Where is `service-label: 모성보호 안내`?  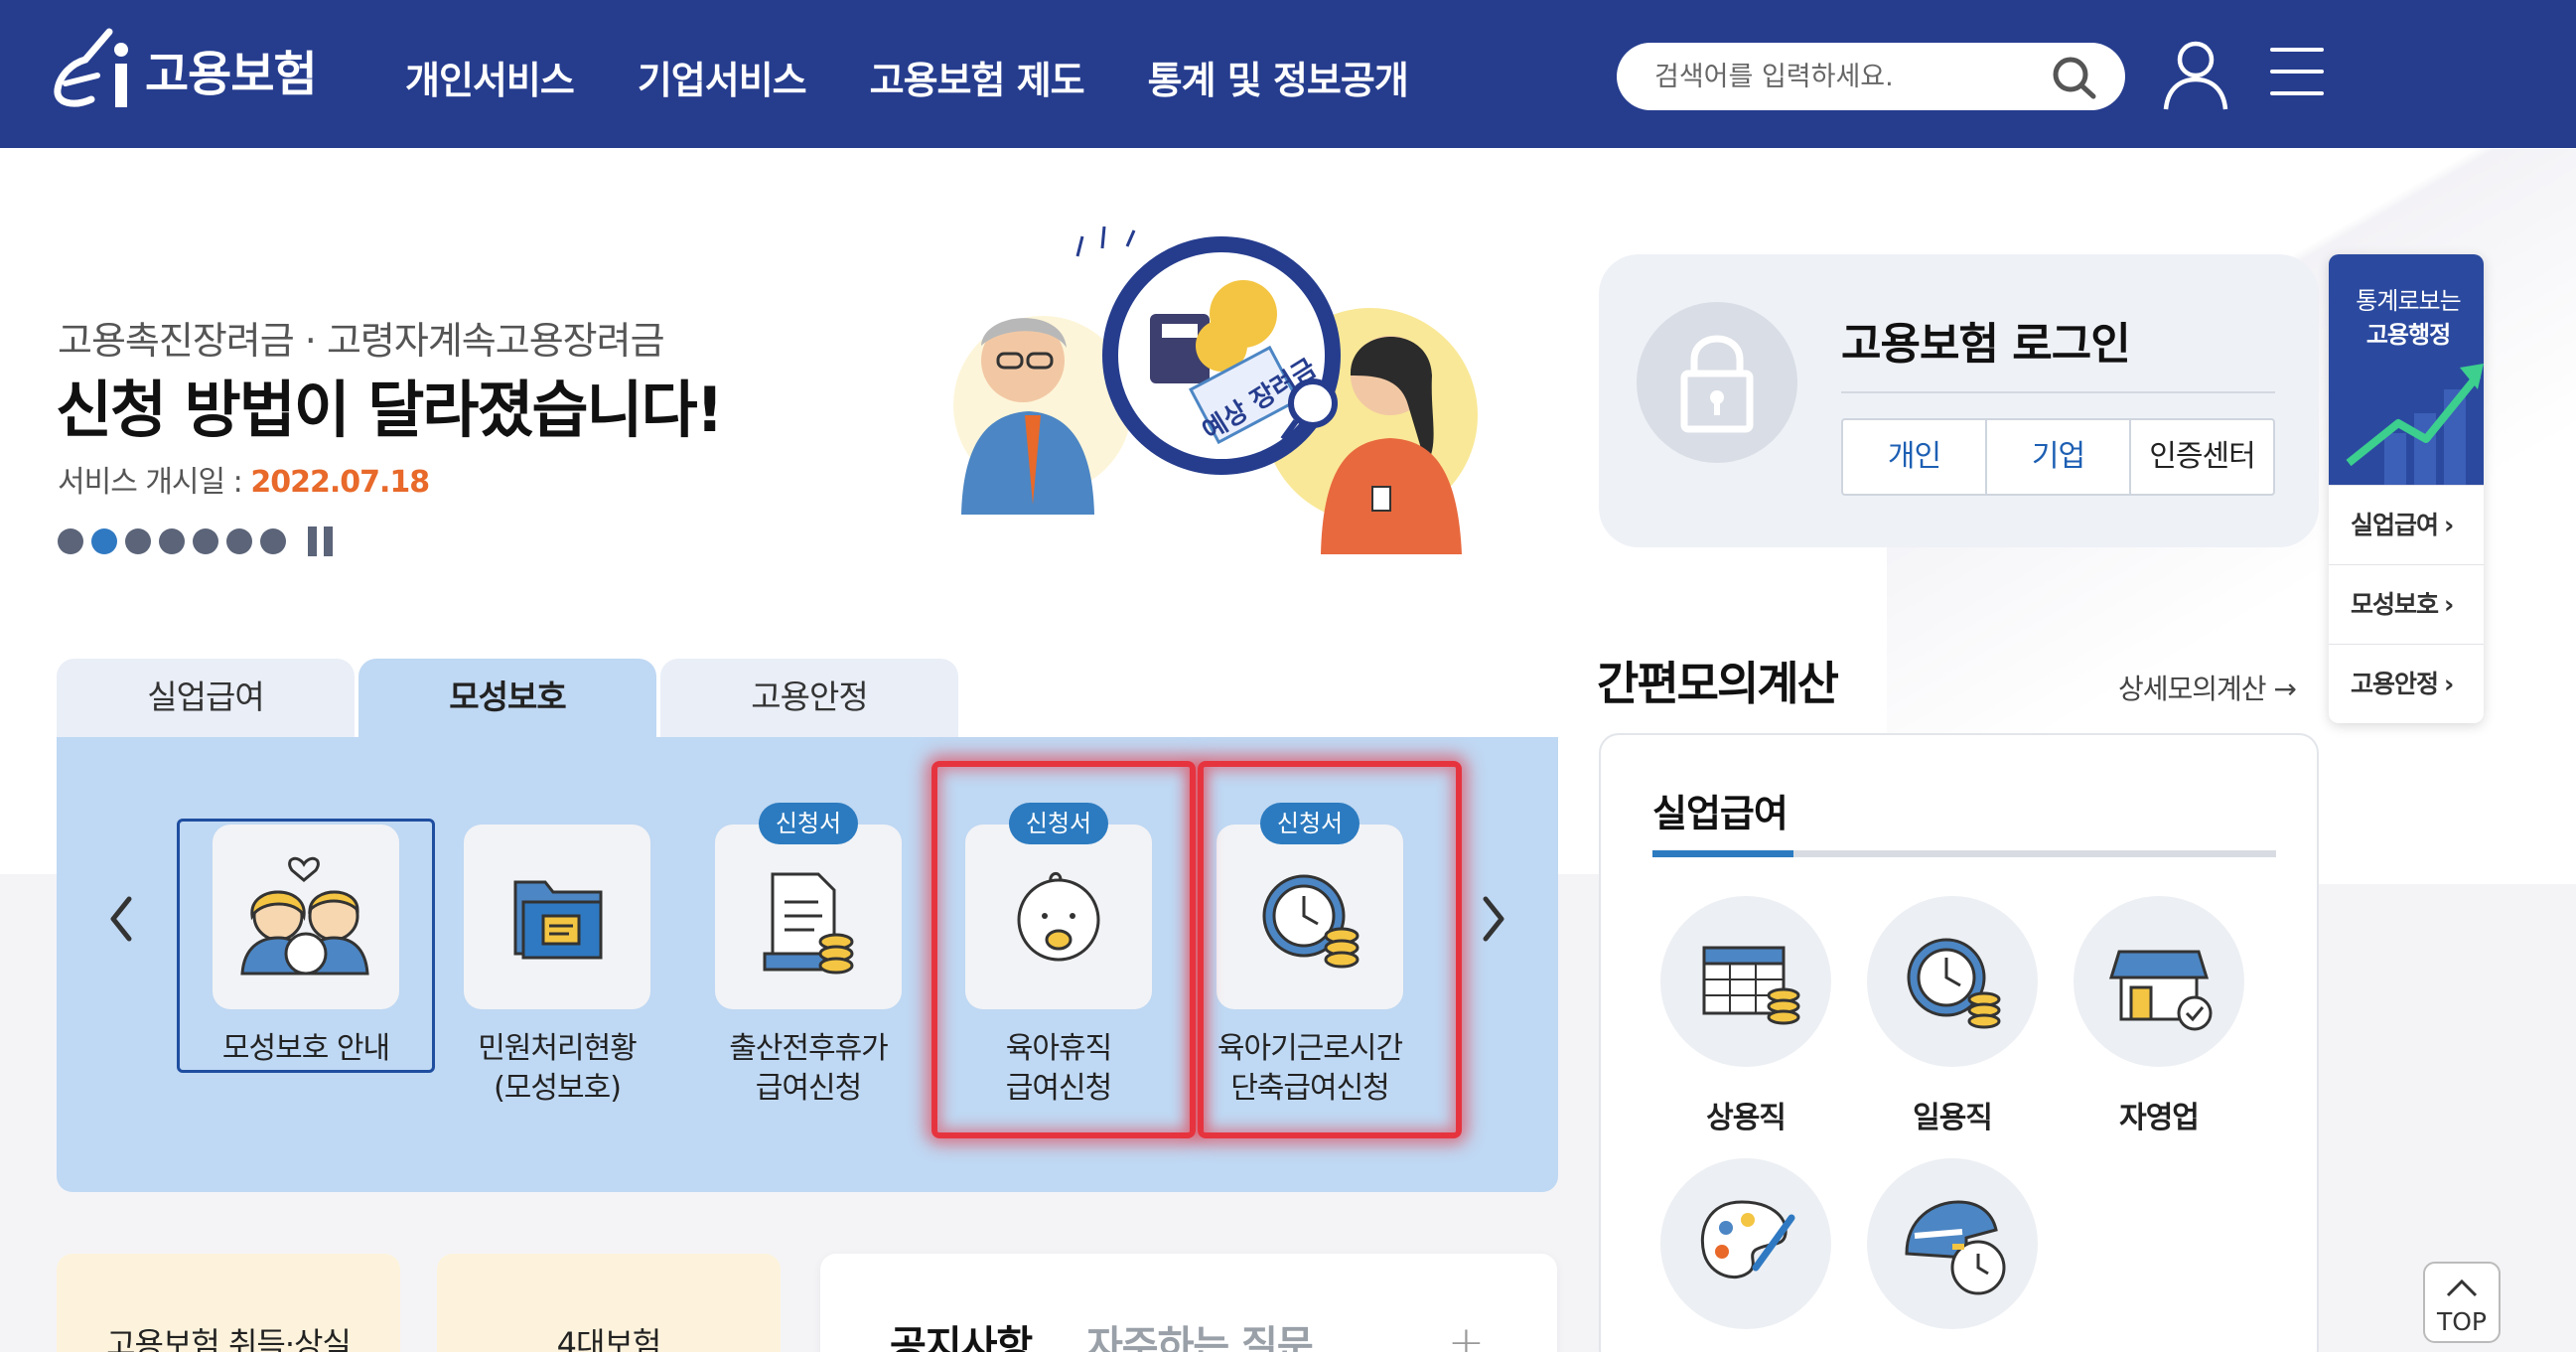 service-label: 모성보호 안내 is located at coordinates (306, 1049).